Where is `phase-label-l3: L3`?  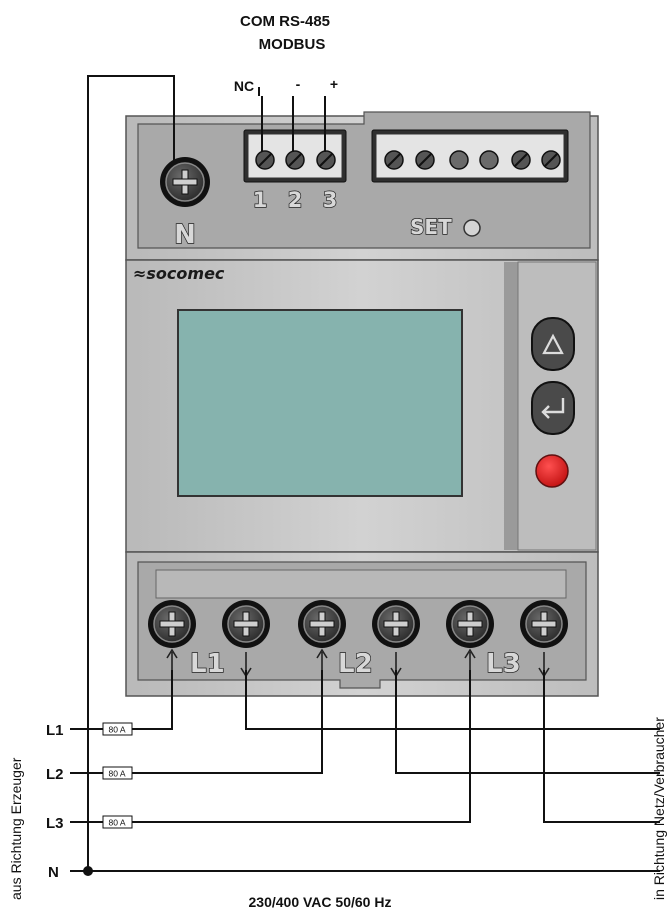 phase-label-l3: L3 is located at coordinates (503, 664).